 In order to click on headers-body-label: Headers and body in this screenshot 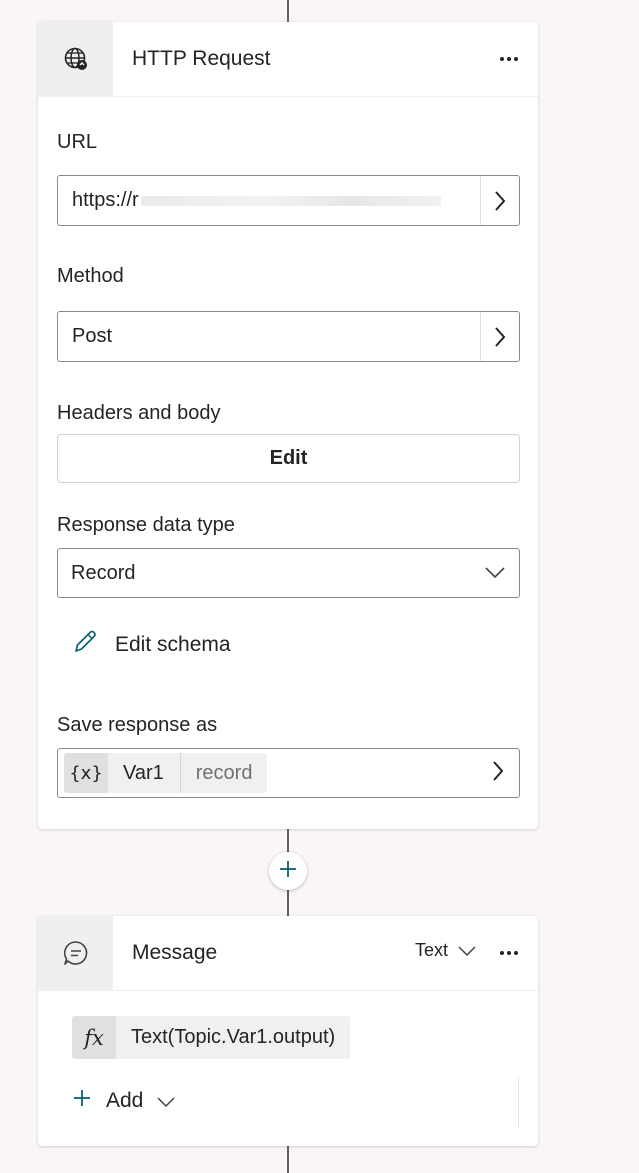, I will do `click(139, 413)`.